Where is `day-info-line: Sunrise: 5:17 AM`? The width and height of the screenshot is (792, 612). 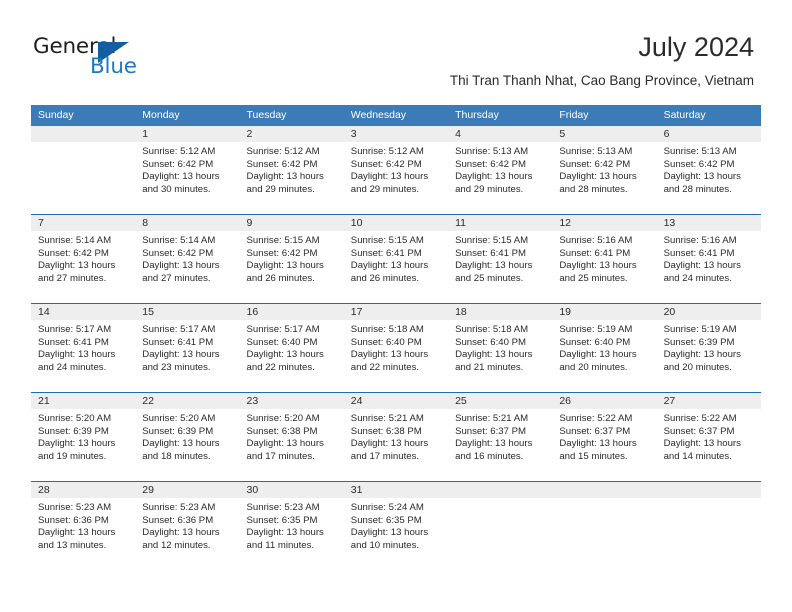 day-info-line: Sunrise: 5:17 AM is located at coordinates (179, 329).